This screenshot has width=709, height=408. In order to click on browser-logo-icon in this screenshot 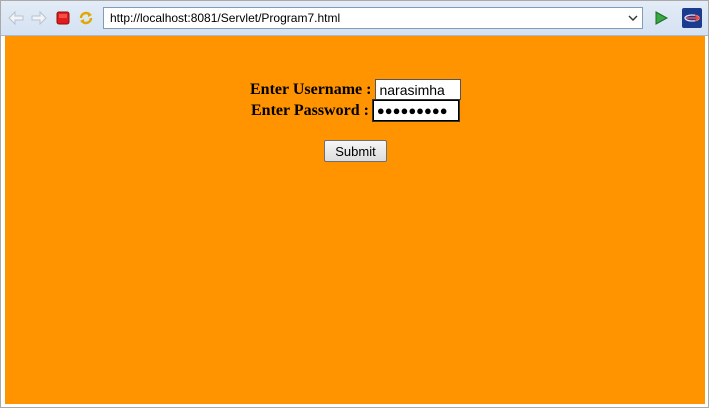, I will do `click(692, 18)`.